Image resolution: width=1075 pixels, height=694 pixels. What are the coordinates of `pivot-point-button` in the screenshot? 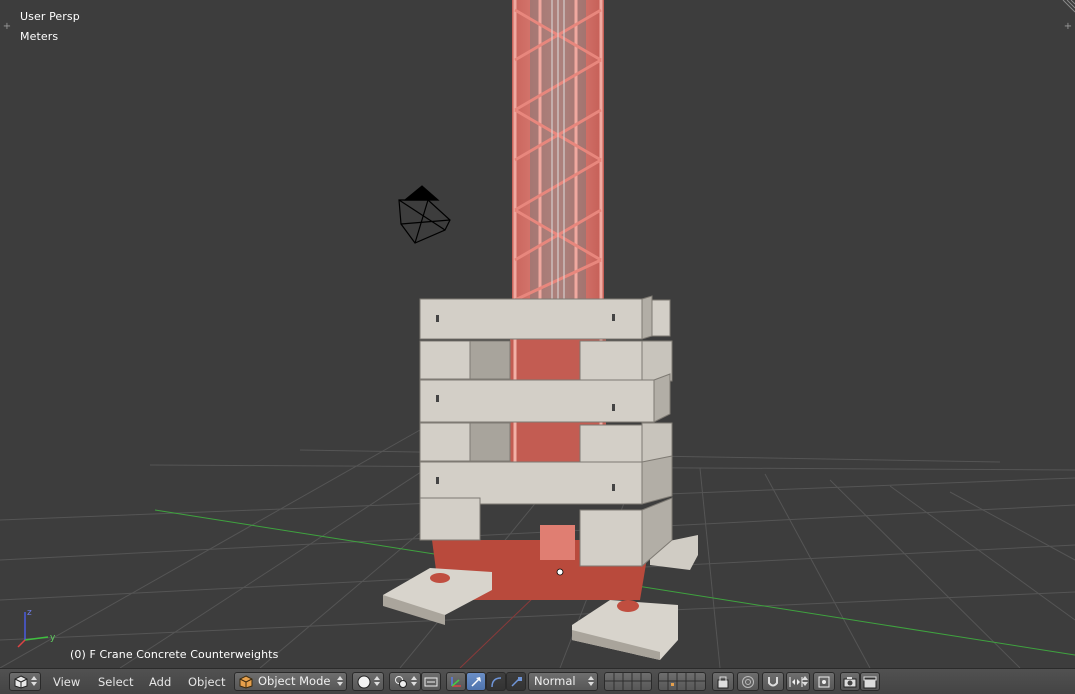 It's located at (405, 681).